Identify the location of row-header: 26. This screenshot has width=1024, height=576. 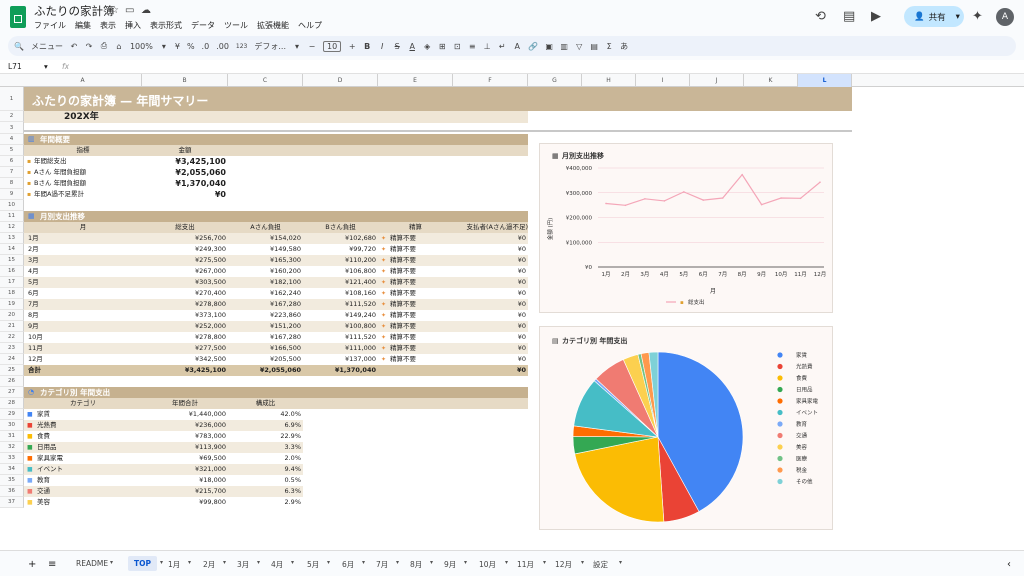
(12, 381).